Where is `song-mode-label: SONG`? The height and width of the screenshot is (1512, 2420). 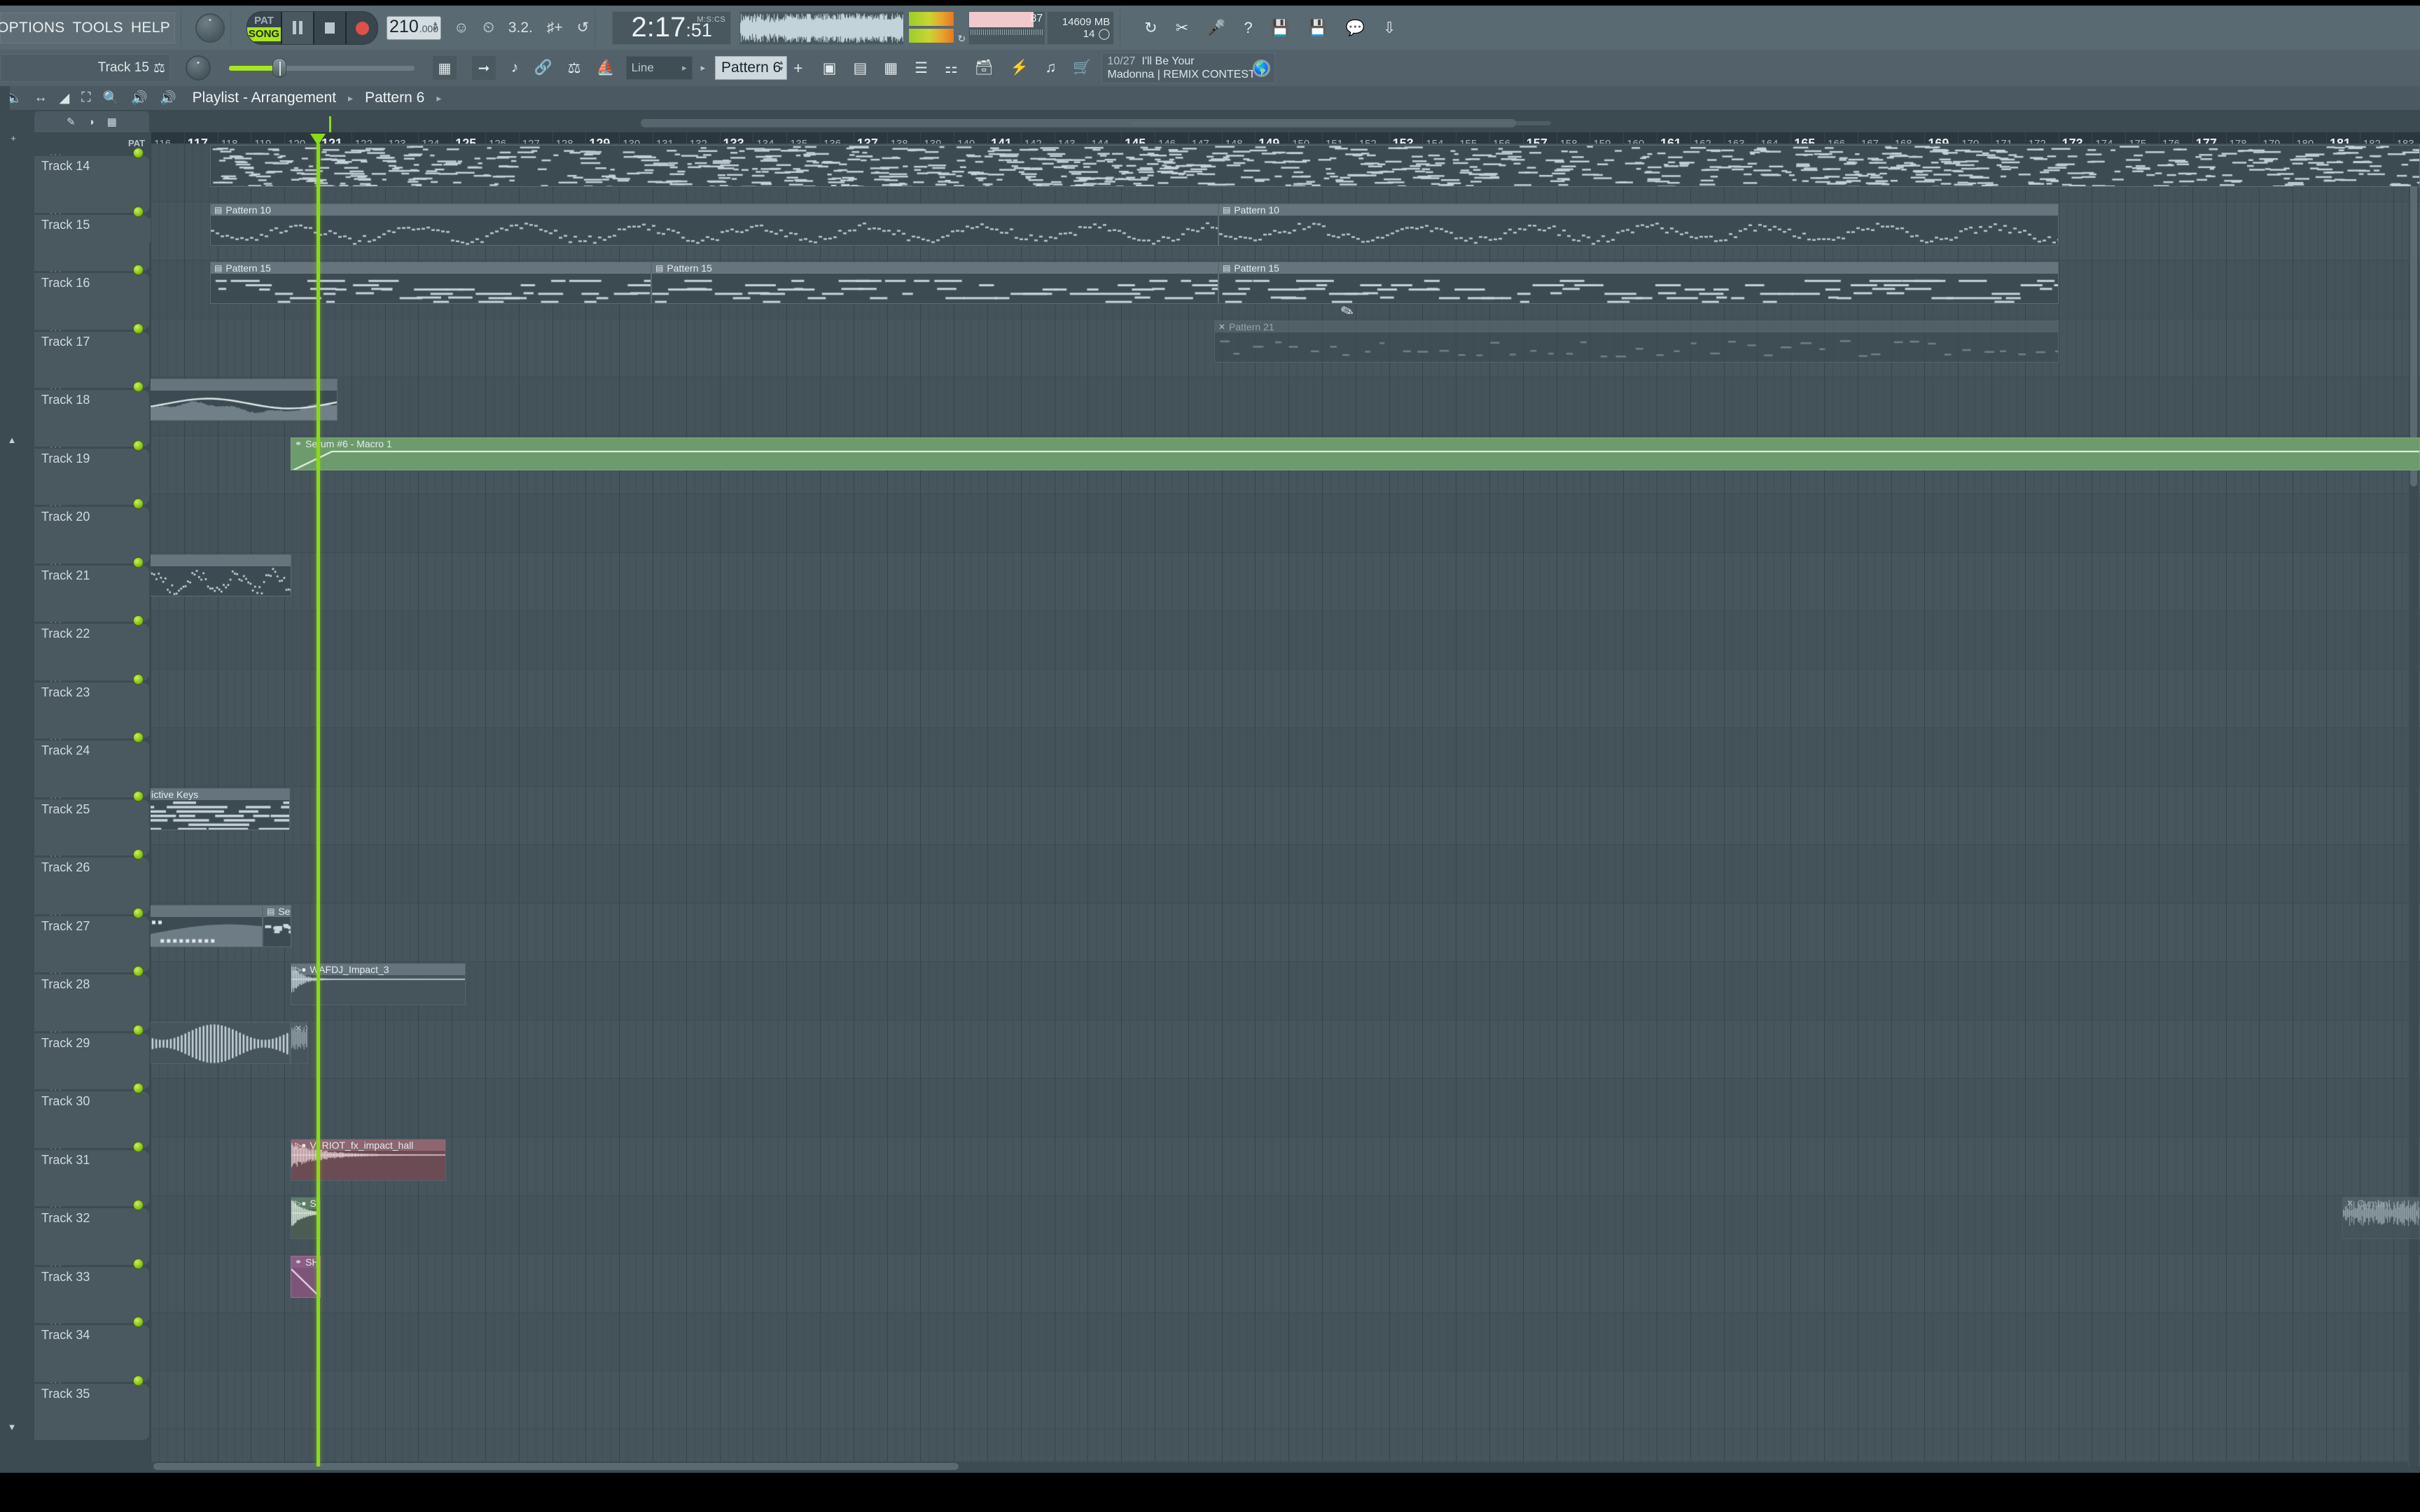
song-mode-label: SONG is located at coordinates (264, 34).